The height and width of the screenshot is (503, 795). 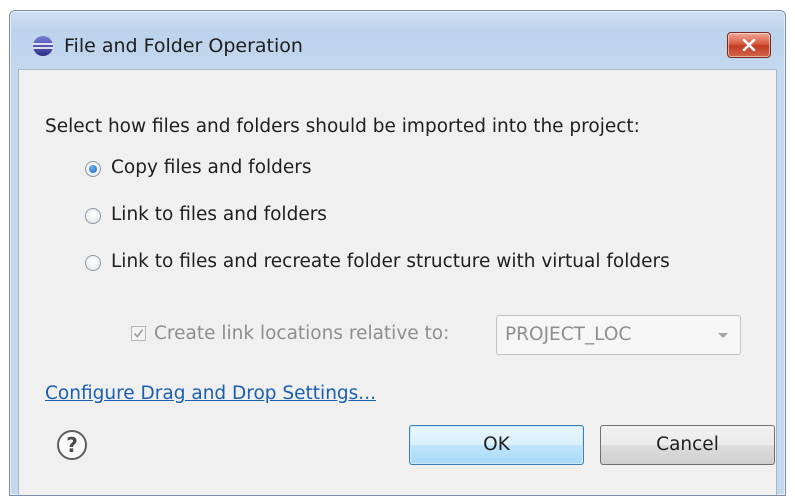 I want to click on cancel-button: Cancel, so click(x=687, y=445).